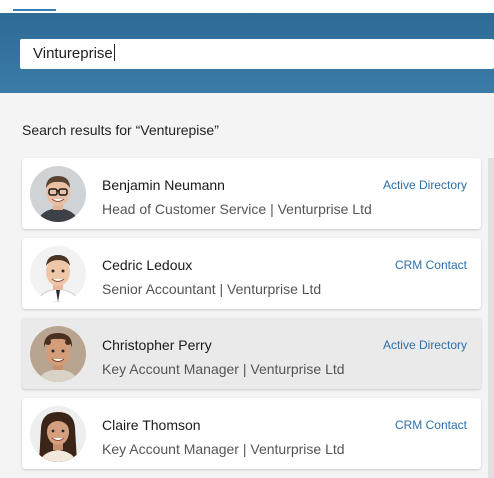 This screenshot has width=494, height=478. Describe the element at coordinates (120, 130) in the screenshot. I see `results-heading: Search results for “Venturepise”` at that location.